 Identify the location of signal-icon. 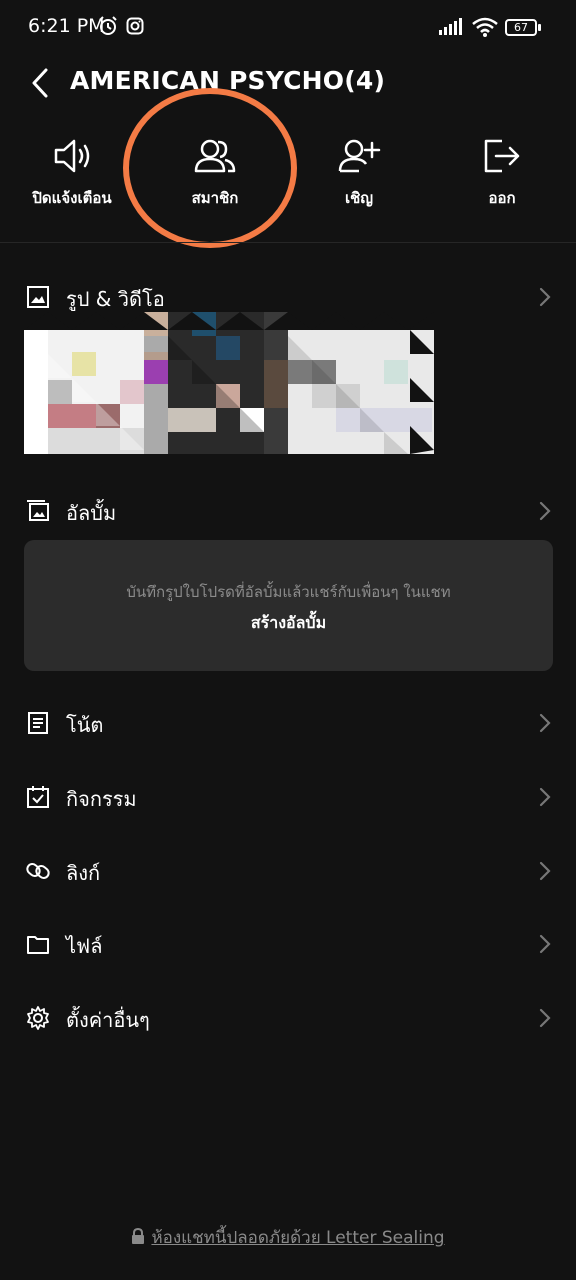
(450, 26).